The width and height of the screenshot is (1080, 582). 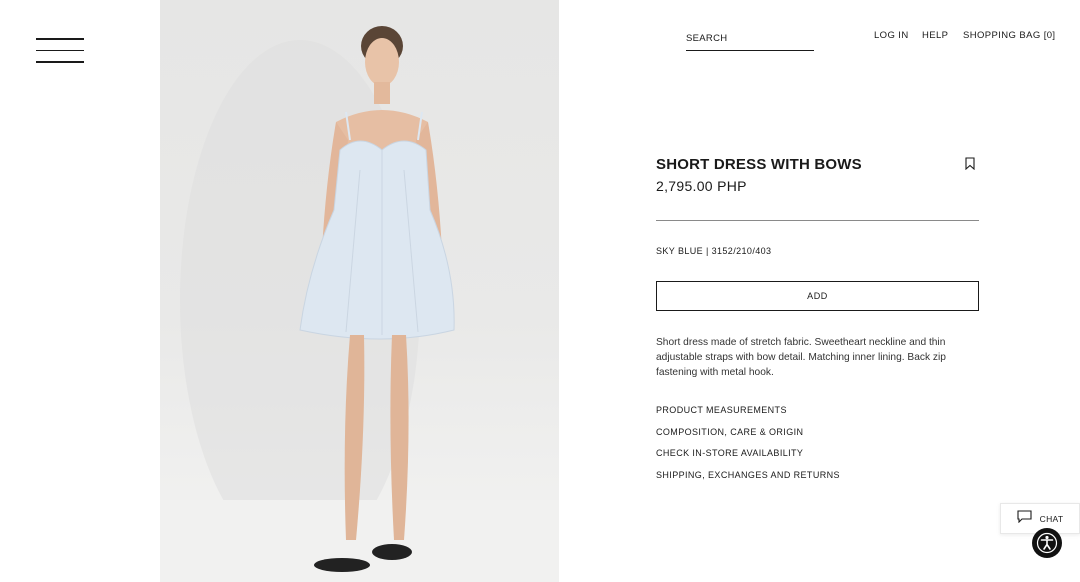 I want to click on search-input, so click(x=750, y=38).